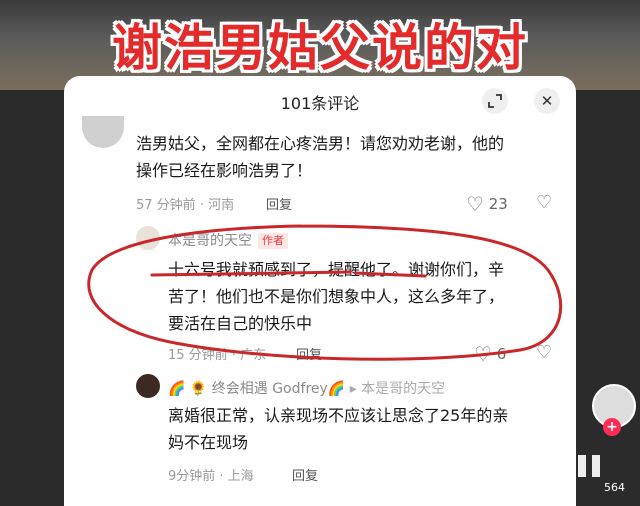  What do you see at coordinates (614, 487) in the screenshot?
I see `rail-count: 564` at bounding box center [614, 487].